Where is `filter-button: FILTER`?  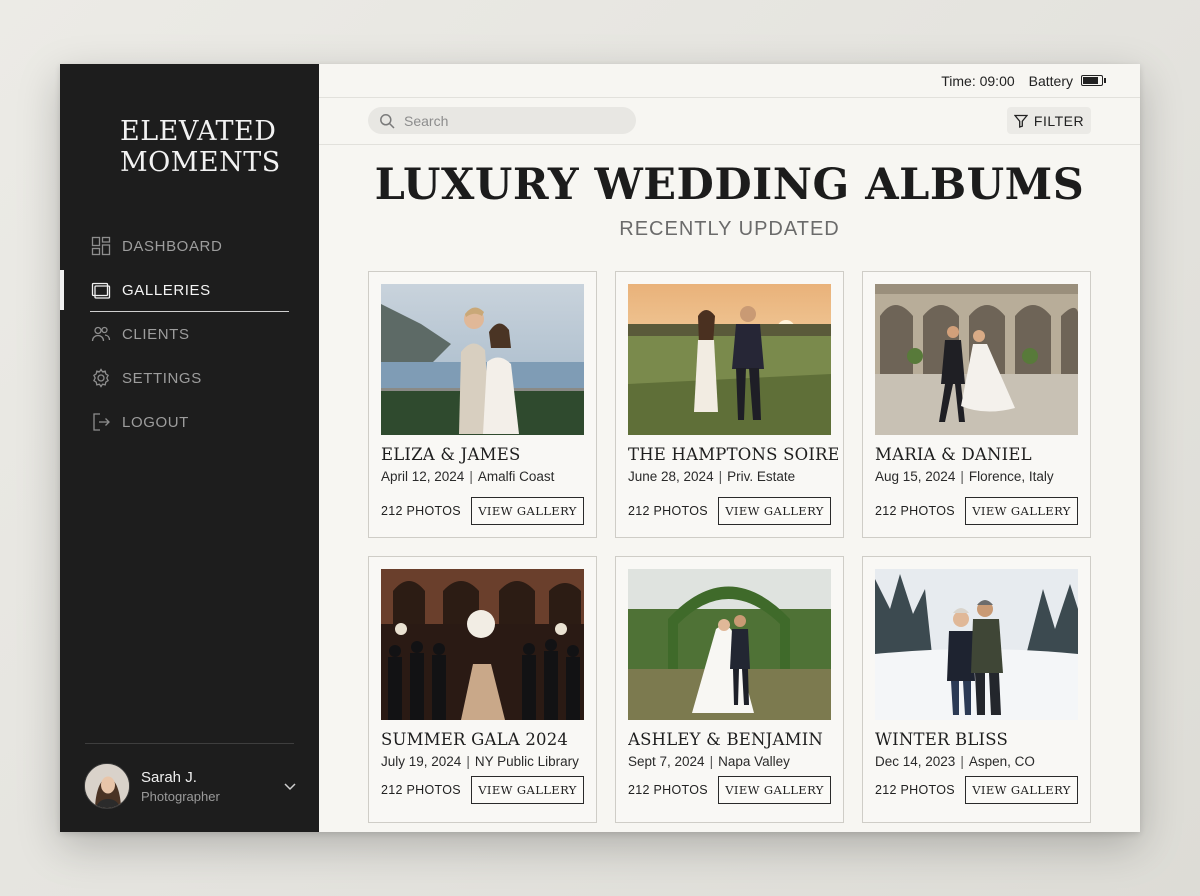
filter-button: FILTER is located at coordinates (1049, 120).